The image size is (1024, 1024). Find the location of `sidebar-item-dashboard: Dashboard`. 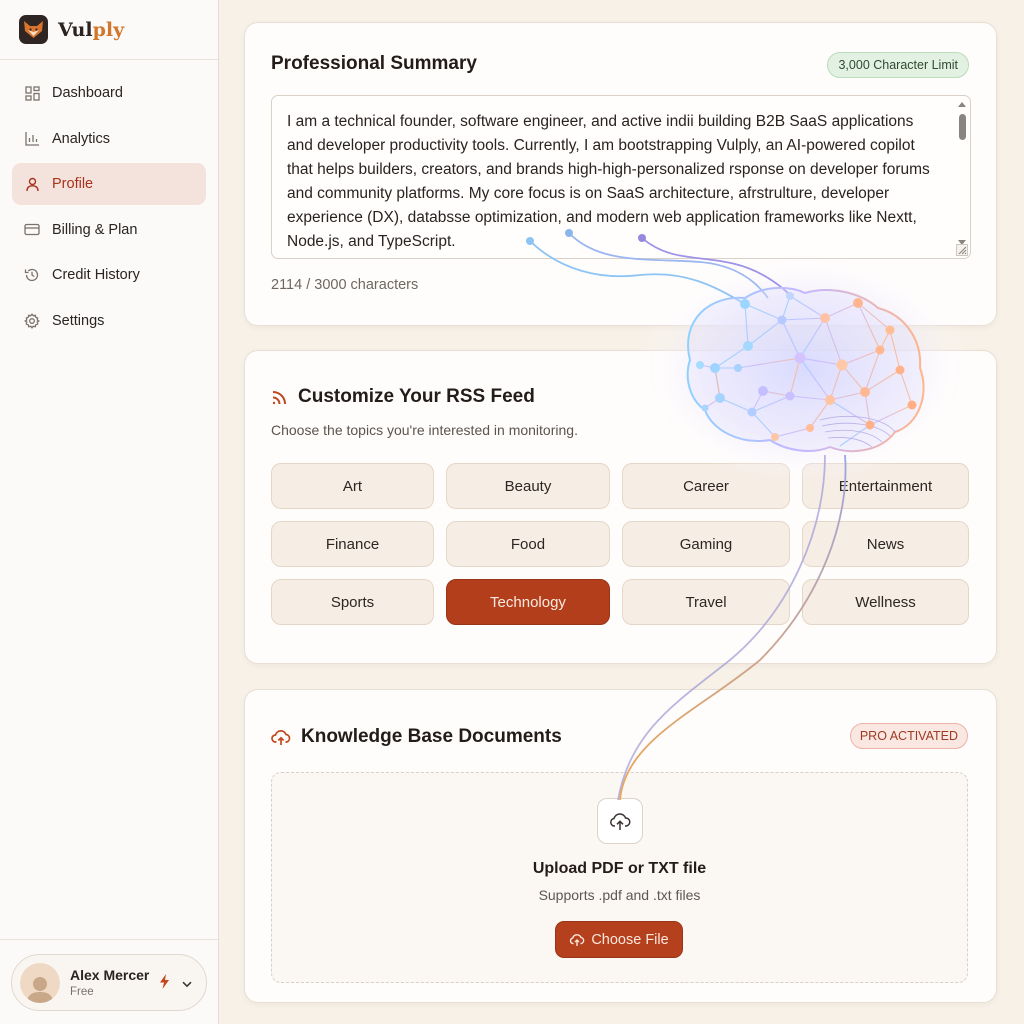

sidebar-item-dashboard: Dashboard is located at coordinates (109, 93).